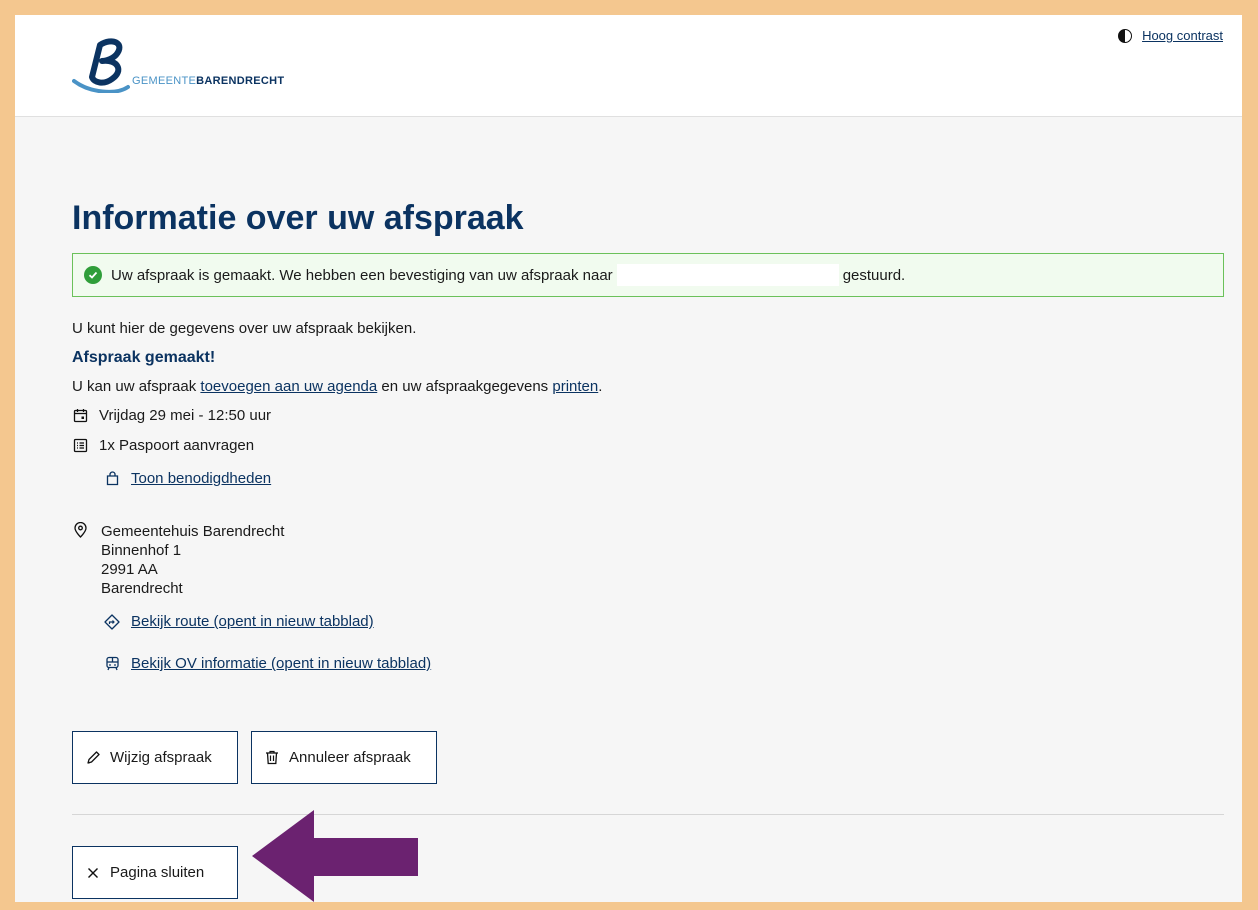 This screenshot has height=910, width=1258. What do you see at coordinates (335, 856) in the screenshot?
I see `annotation-arrow-icon` at bounding box center [335, 856].